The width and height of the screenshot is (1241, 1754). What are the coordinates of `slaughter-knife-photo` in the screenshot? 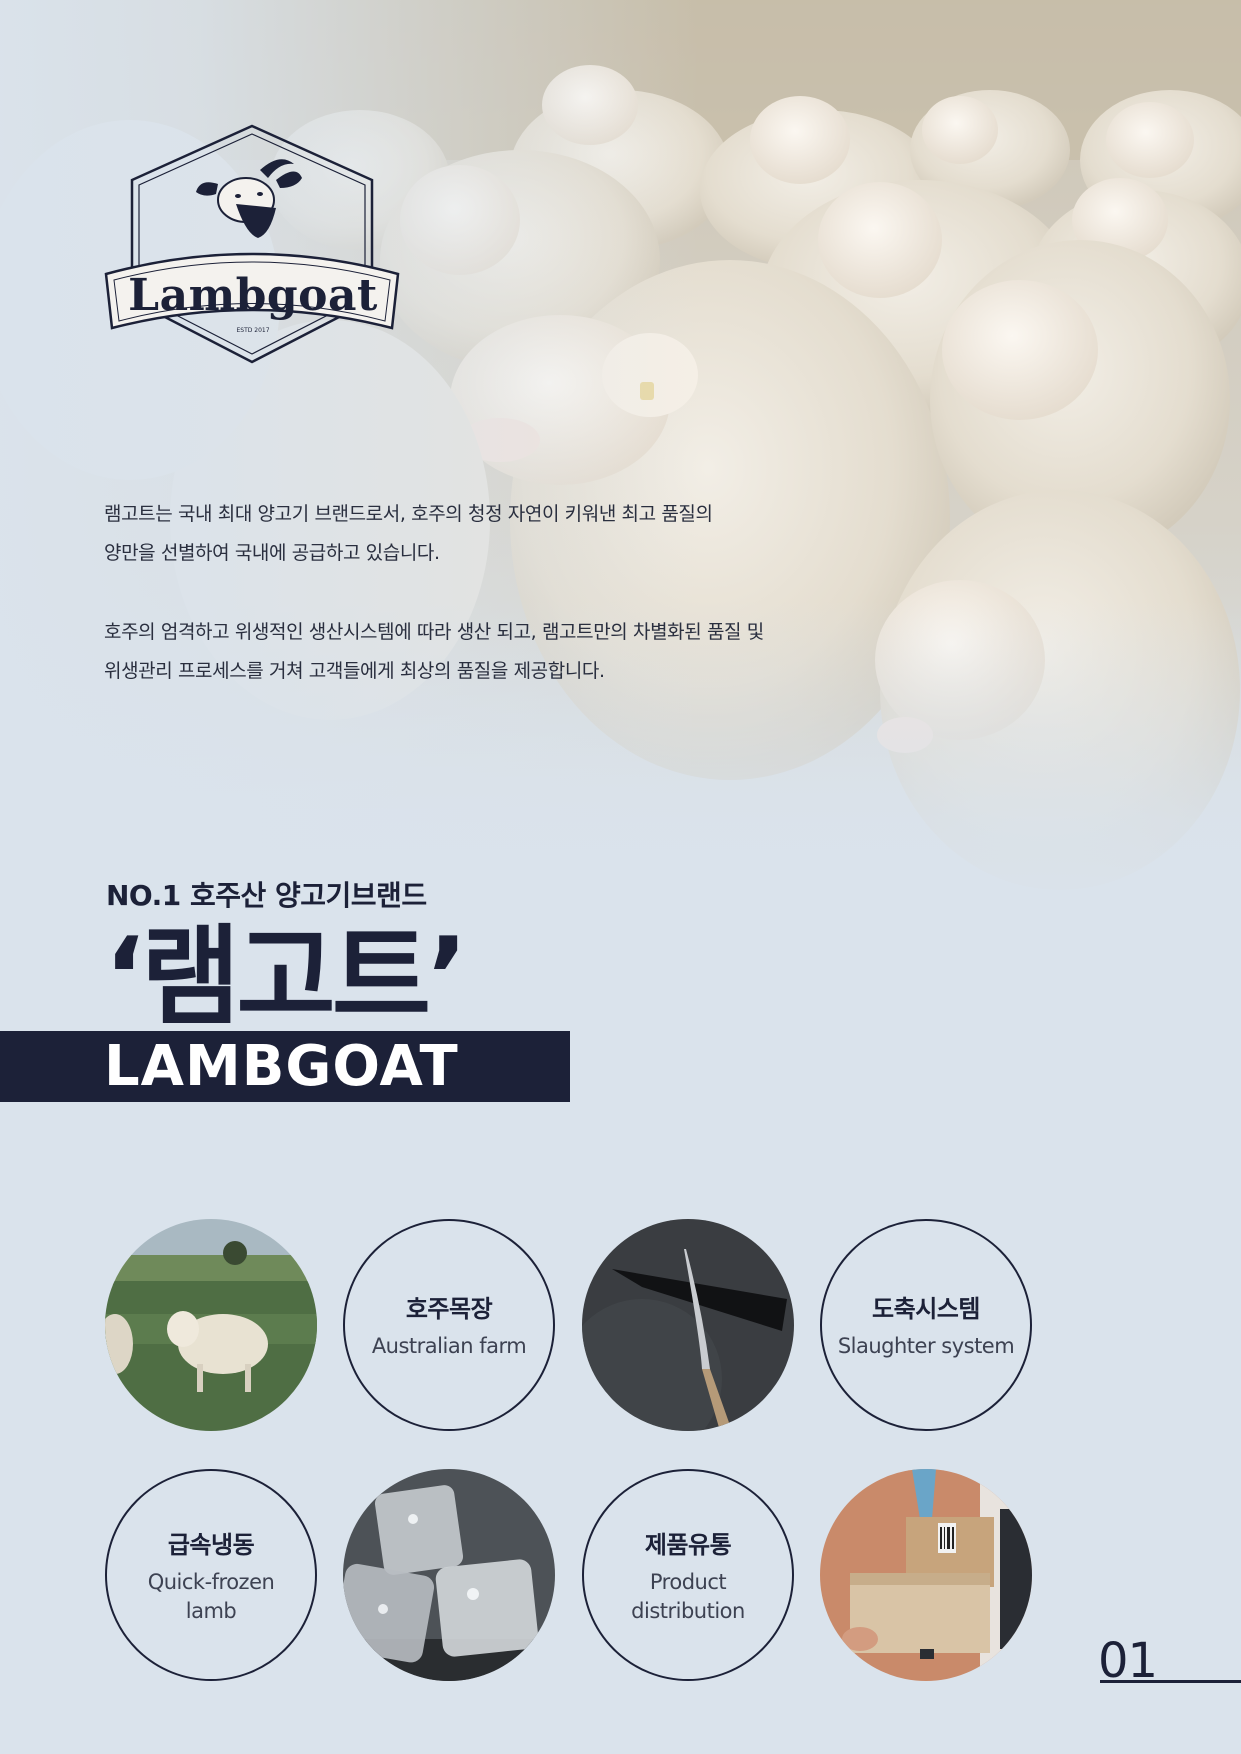 It's located at (688, 1325).